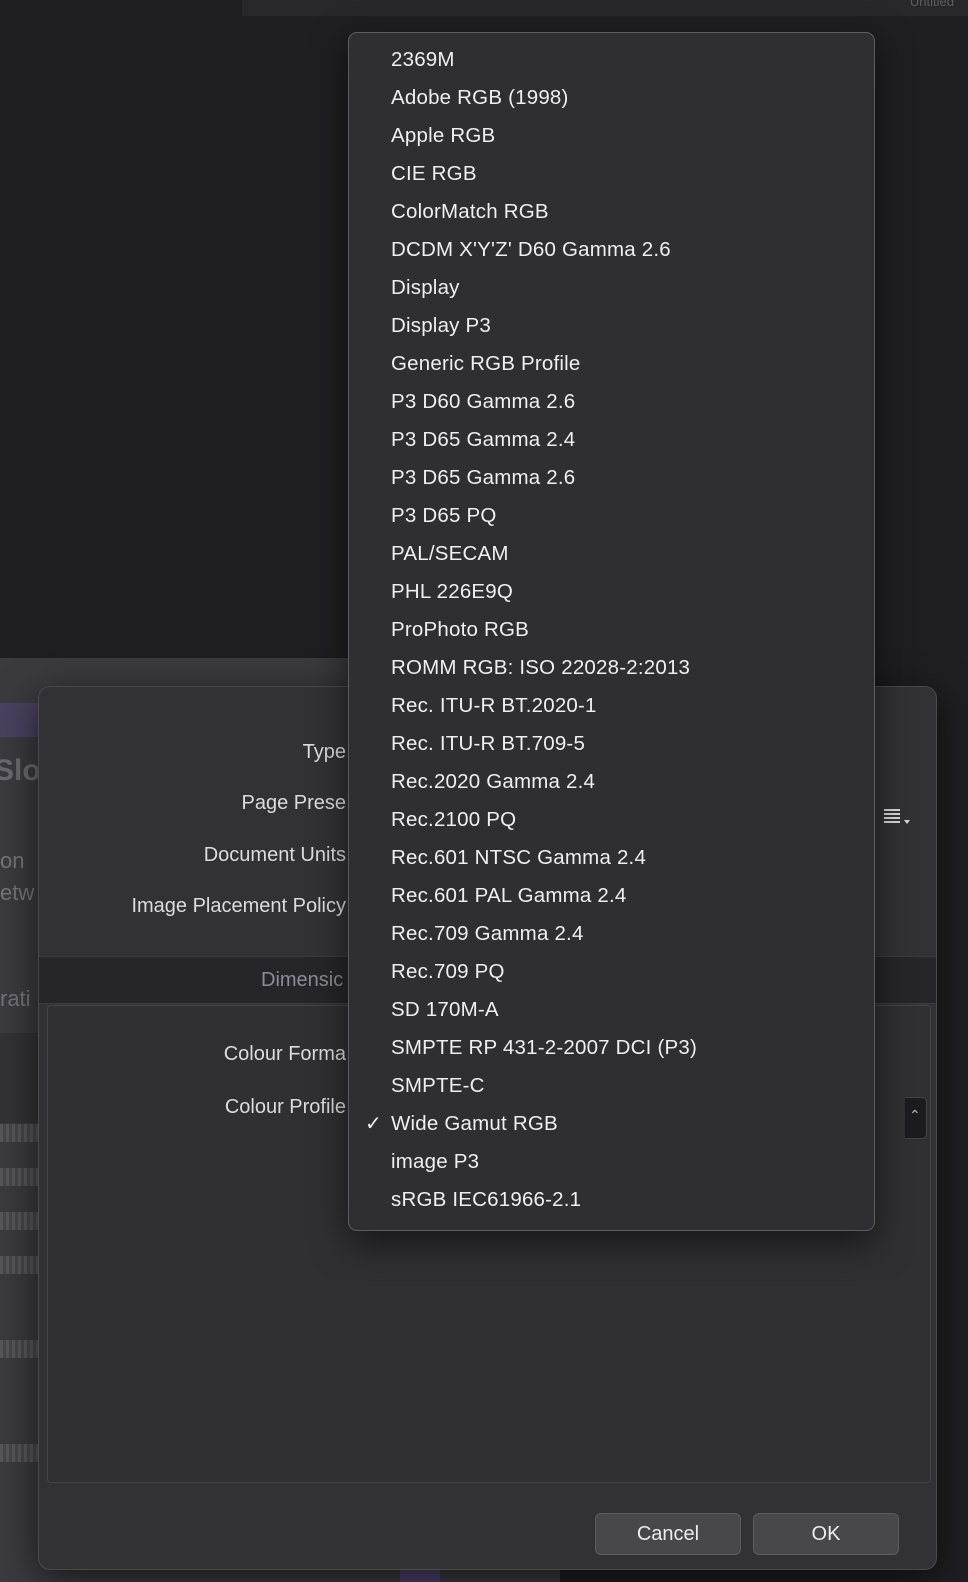  What do you see at coordinates (483, 439) in the screenshot?
I see `menu-item-label: P3 D65 Gamma 2.4` at bounding box center [483, 439].